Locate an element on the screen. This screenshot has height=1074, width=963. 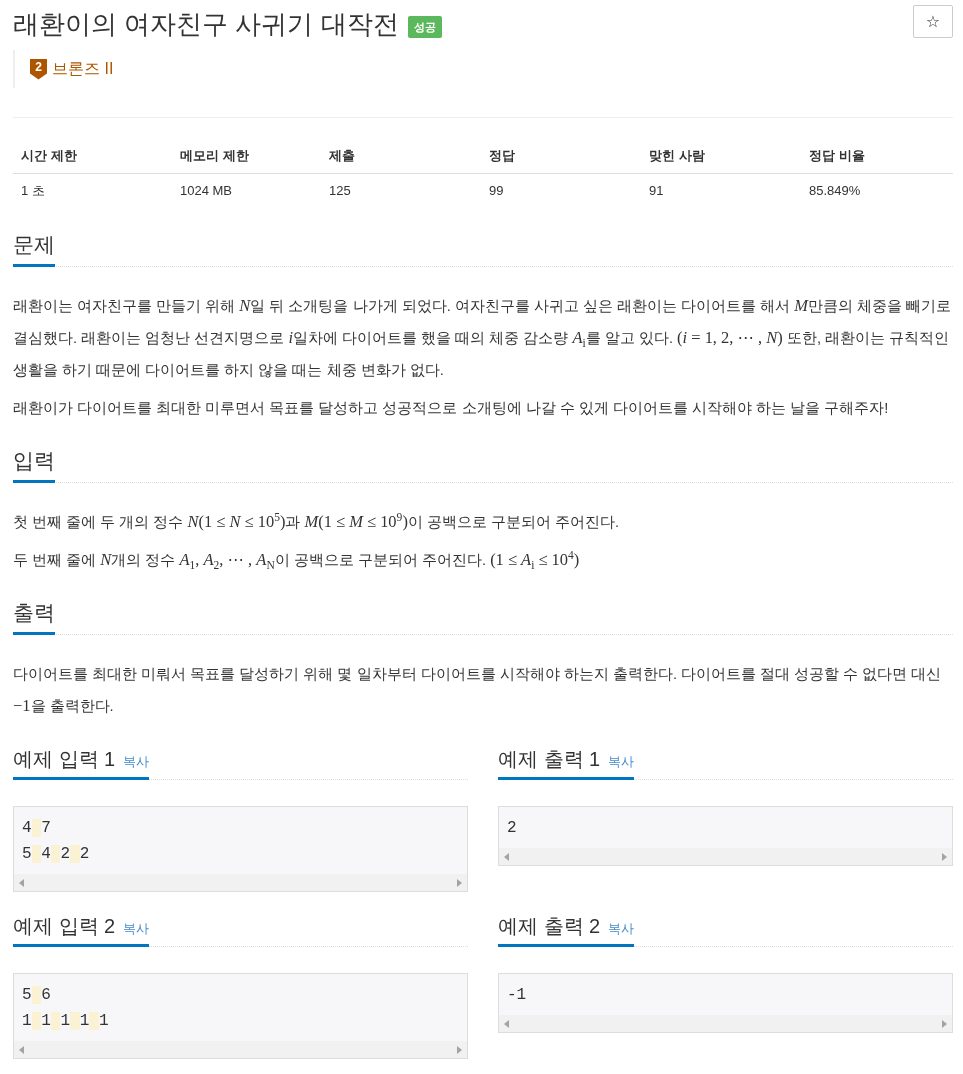
section-title: 출력 is located at coordinates (34, 616).